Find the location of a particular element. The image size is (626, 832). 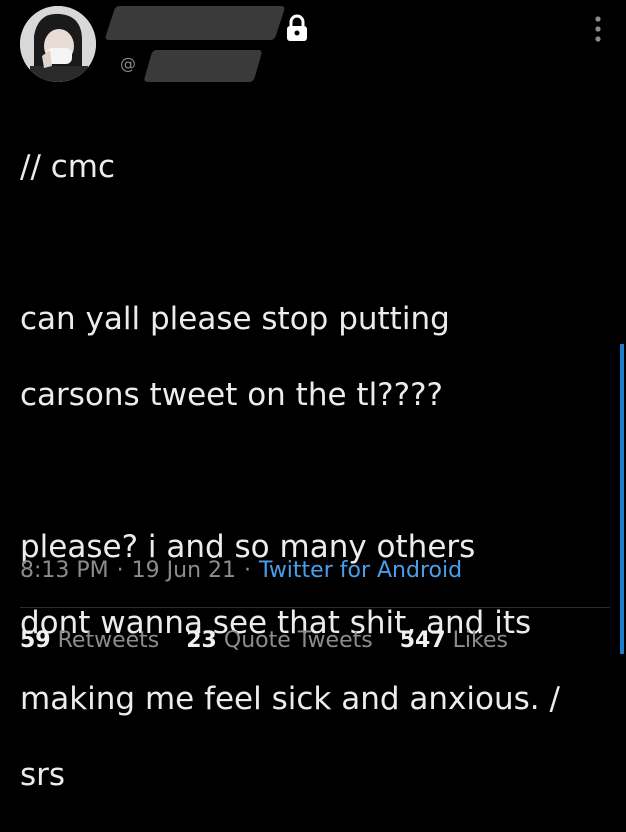

divider is located at coordinates (315, 607).